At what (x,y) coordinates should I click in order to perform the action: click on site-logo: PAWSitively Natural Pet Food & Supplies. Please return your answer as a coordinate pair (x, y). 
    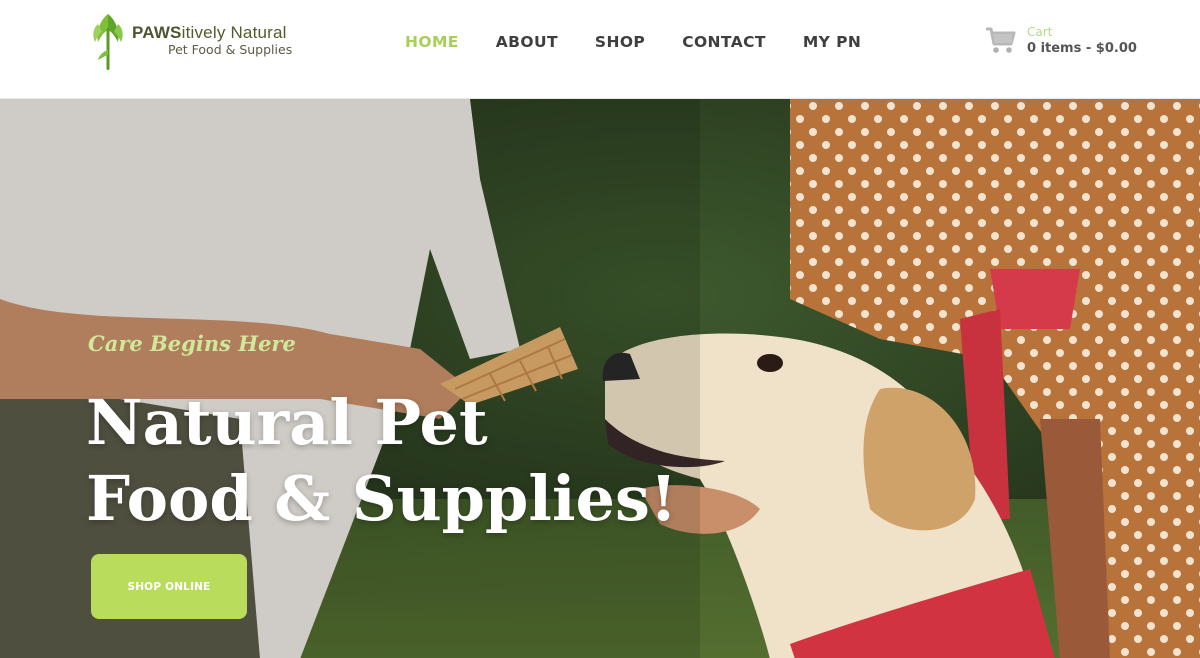
    Looking at the image, I should click on (200, 42).